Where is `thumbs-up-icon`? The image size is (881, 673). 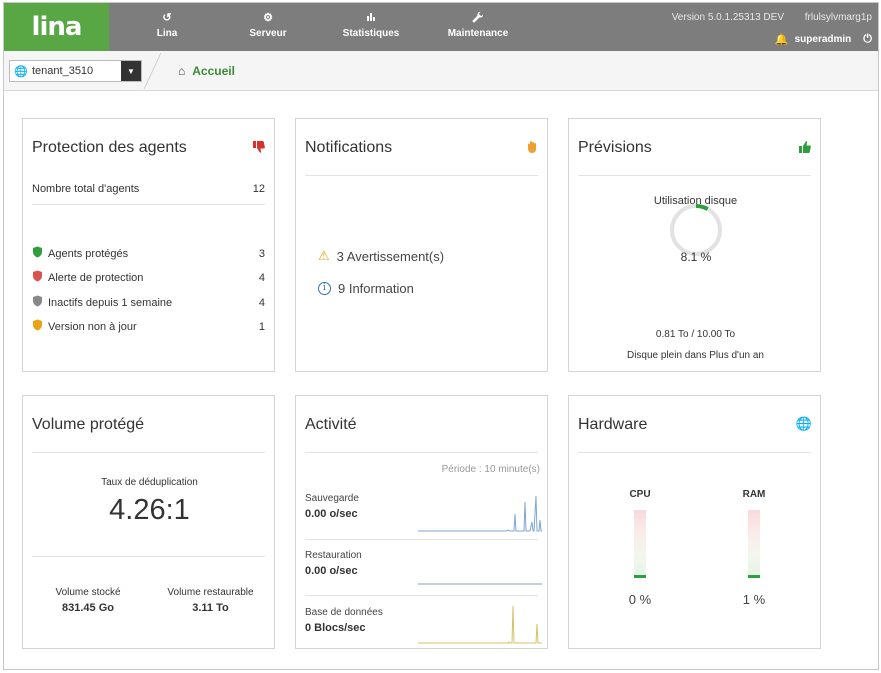 thumbs-up-icon is located at coordinates (805, 149).